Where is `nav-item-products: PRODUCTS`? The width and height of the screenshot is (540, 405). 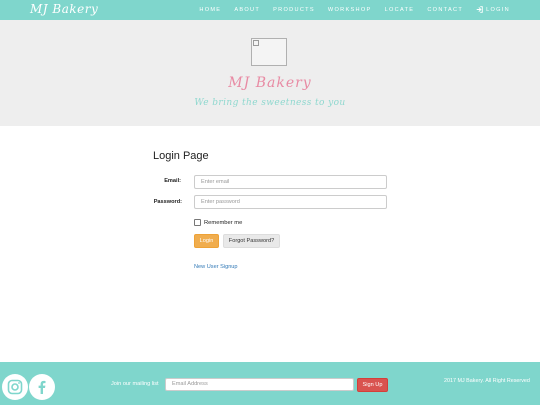
nav-item-products: PRODUCTS is located at coordinates (294, 10).